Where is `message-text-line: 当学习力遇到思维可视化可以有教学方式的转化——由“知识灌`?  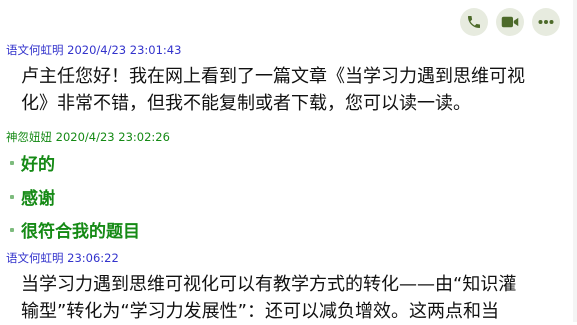
message-text-line: 当学习力遇到思维可视化可以有教学方式的转化——由“知识灌 is located at coordinates (269, 284).